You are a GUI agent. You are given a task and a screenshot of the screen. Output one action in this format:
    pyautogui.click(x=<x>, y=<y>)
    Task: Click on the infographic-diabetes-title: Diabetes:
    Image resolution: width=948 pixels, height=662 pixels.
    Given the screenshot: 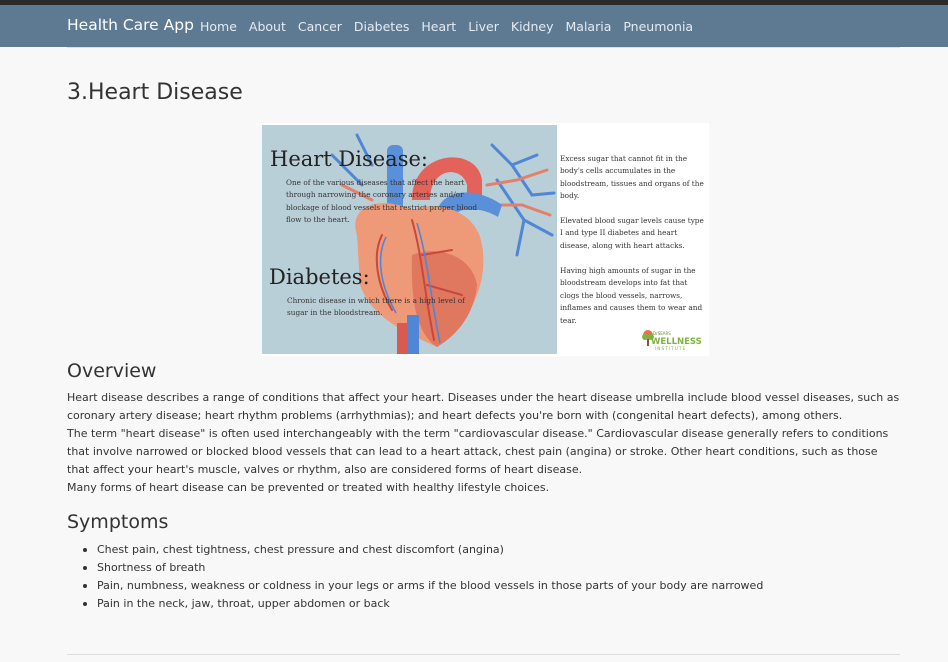 What is the action you would take?
    pyautogui.click(x=319, y=277)
    